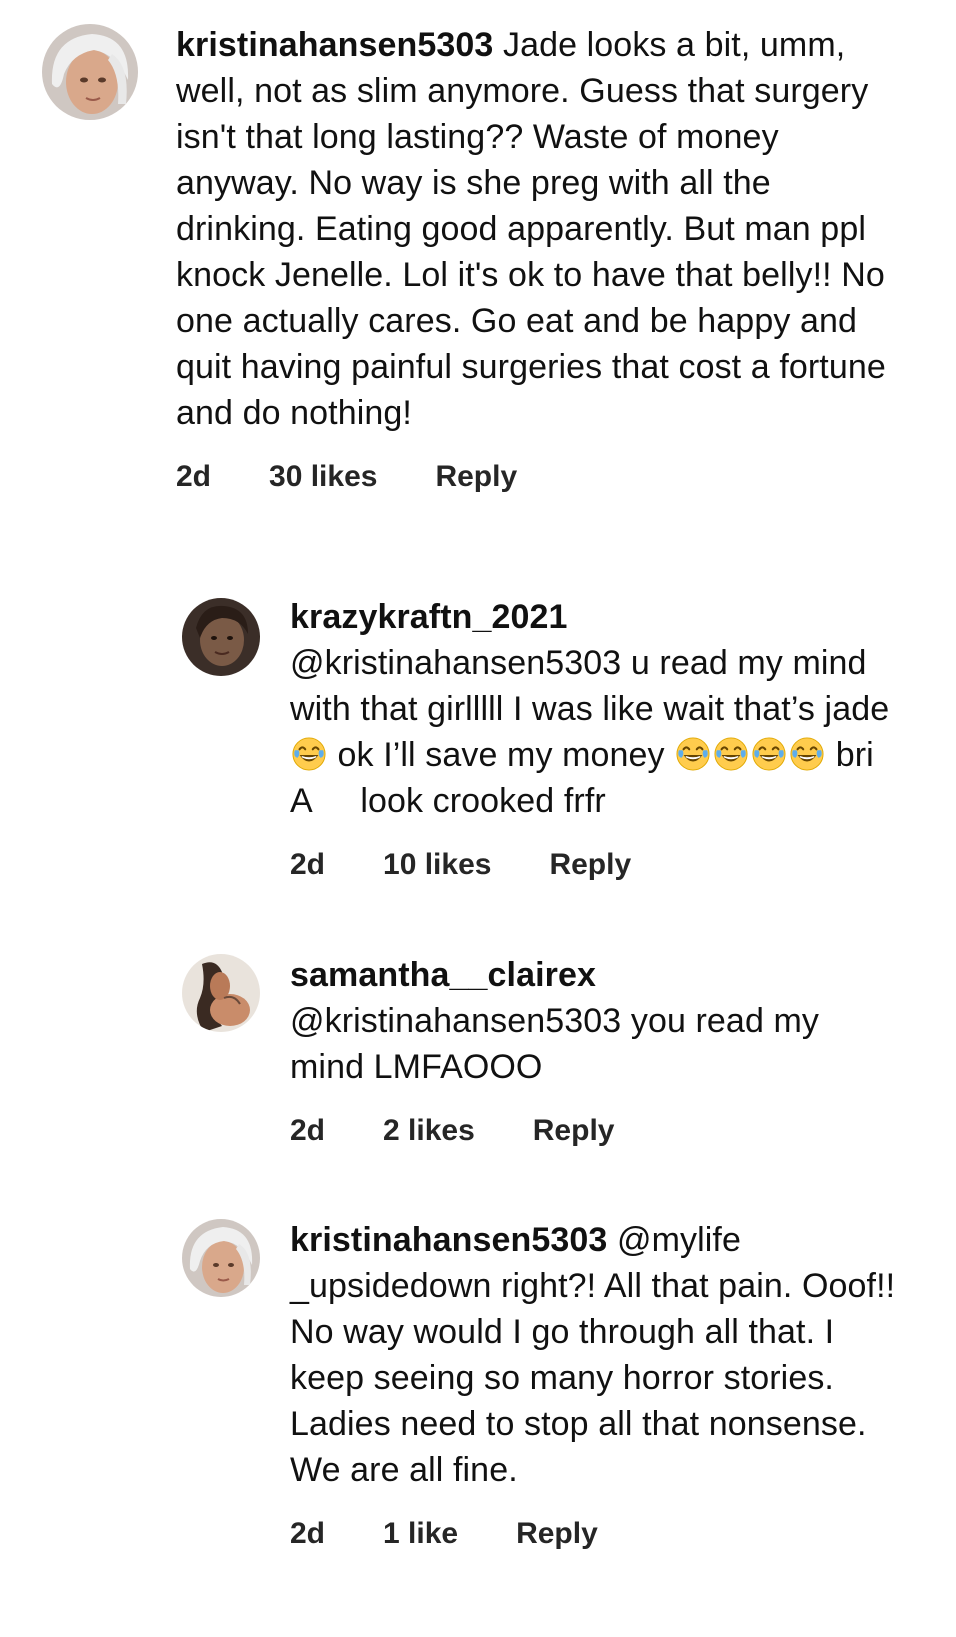 This screenshot has height=1637, width=956. What do you see at coordinates (501, 755) in the screenshot?
I see `comment-text-part2: ok I’ll save my money` at bounding box center [501, 755].